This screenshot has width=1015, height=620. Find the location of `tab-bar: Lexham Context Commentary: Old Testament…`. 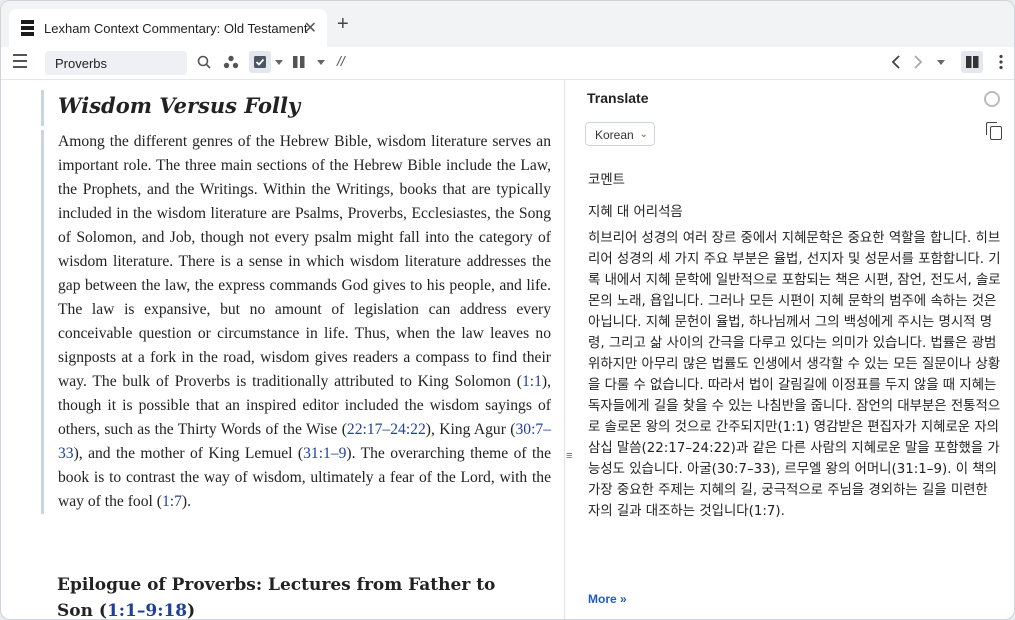

tab-bar: Lexham Context Commentary: Old Testament… is located at coordinates (507, 24).